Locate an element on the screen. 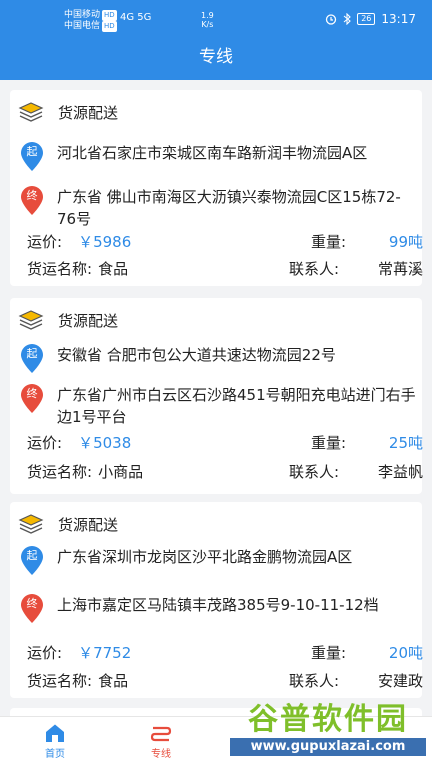 The image size is (432, 768). price-weight-row: 运价: ￥5986 重量: 99吨 is located at coordinates (225, 242).